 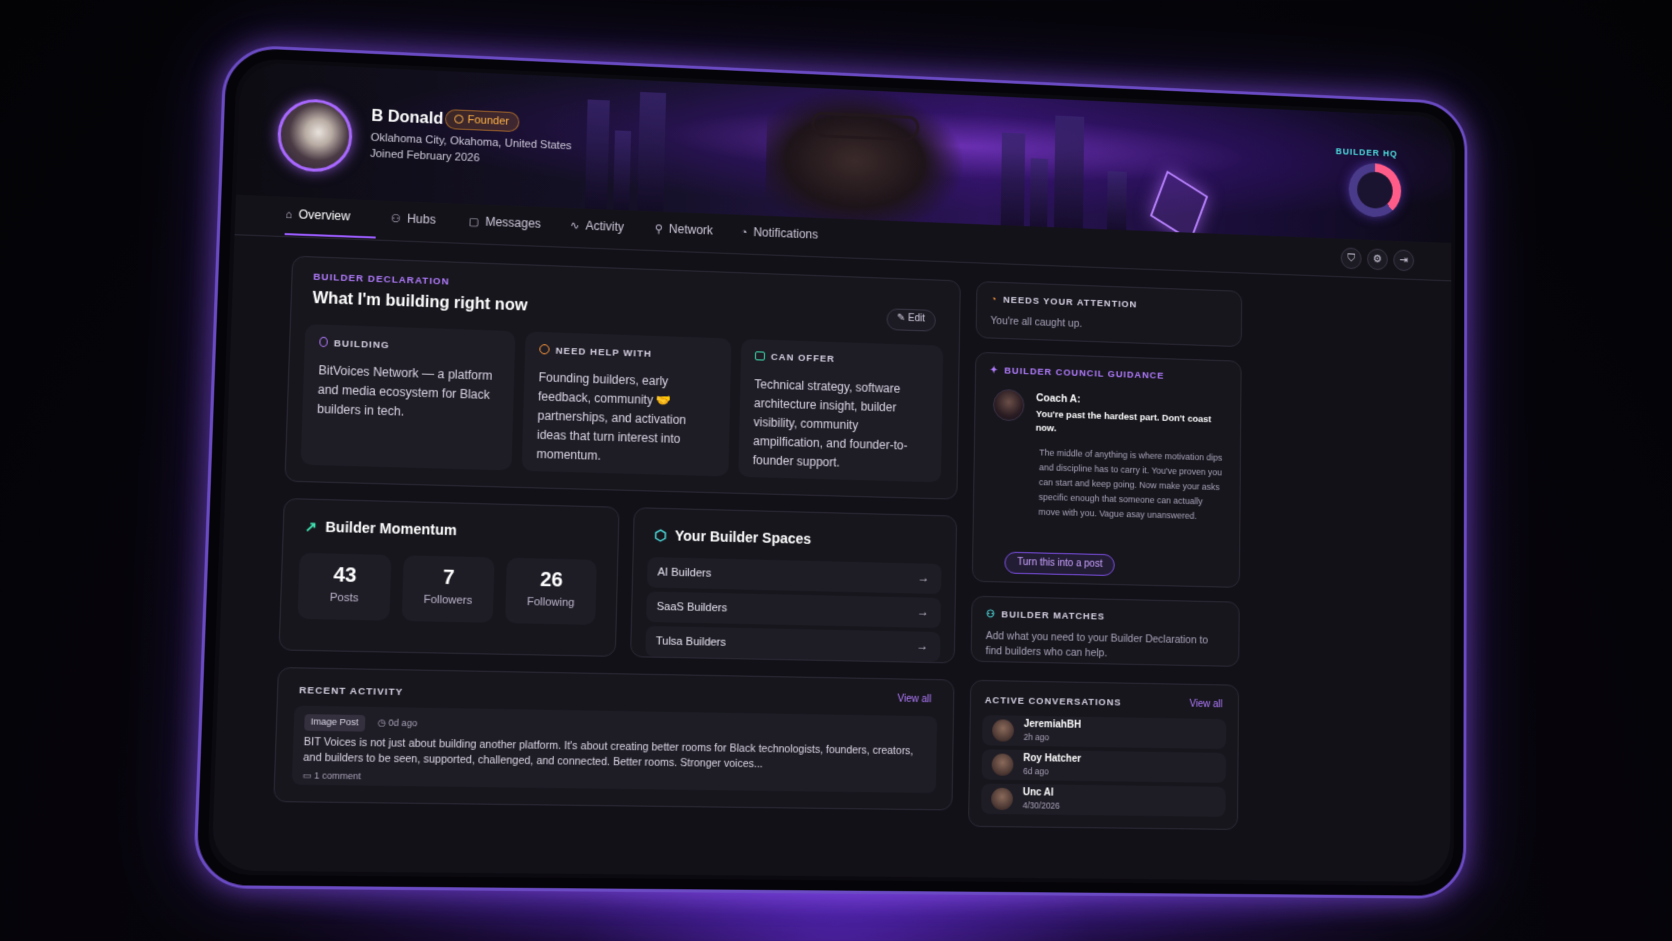 I want to click on space-label: SaaS Builders, so click(x=692, y=607).